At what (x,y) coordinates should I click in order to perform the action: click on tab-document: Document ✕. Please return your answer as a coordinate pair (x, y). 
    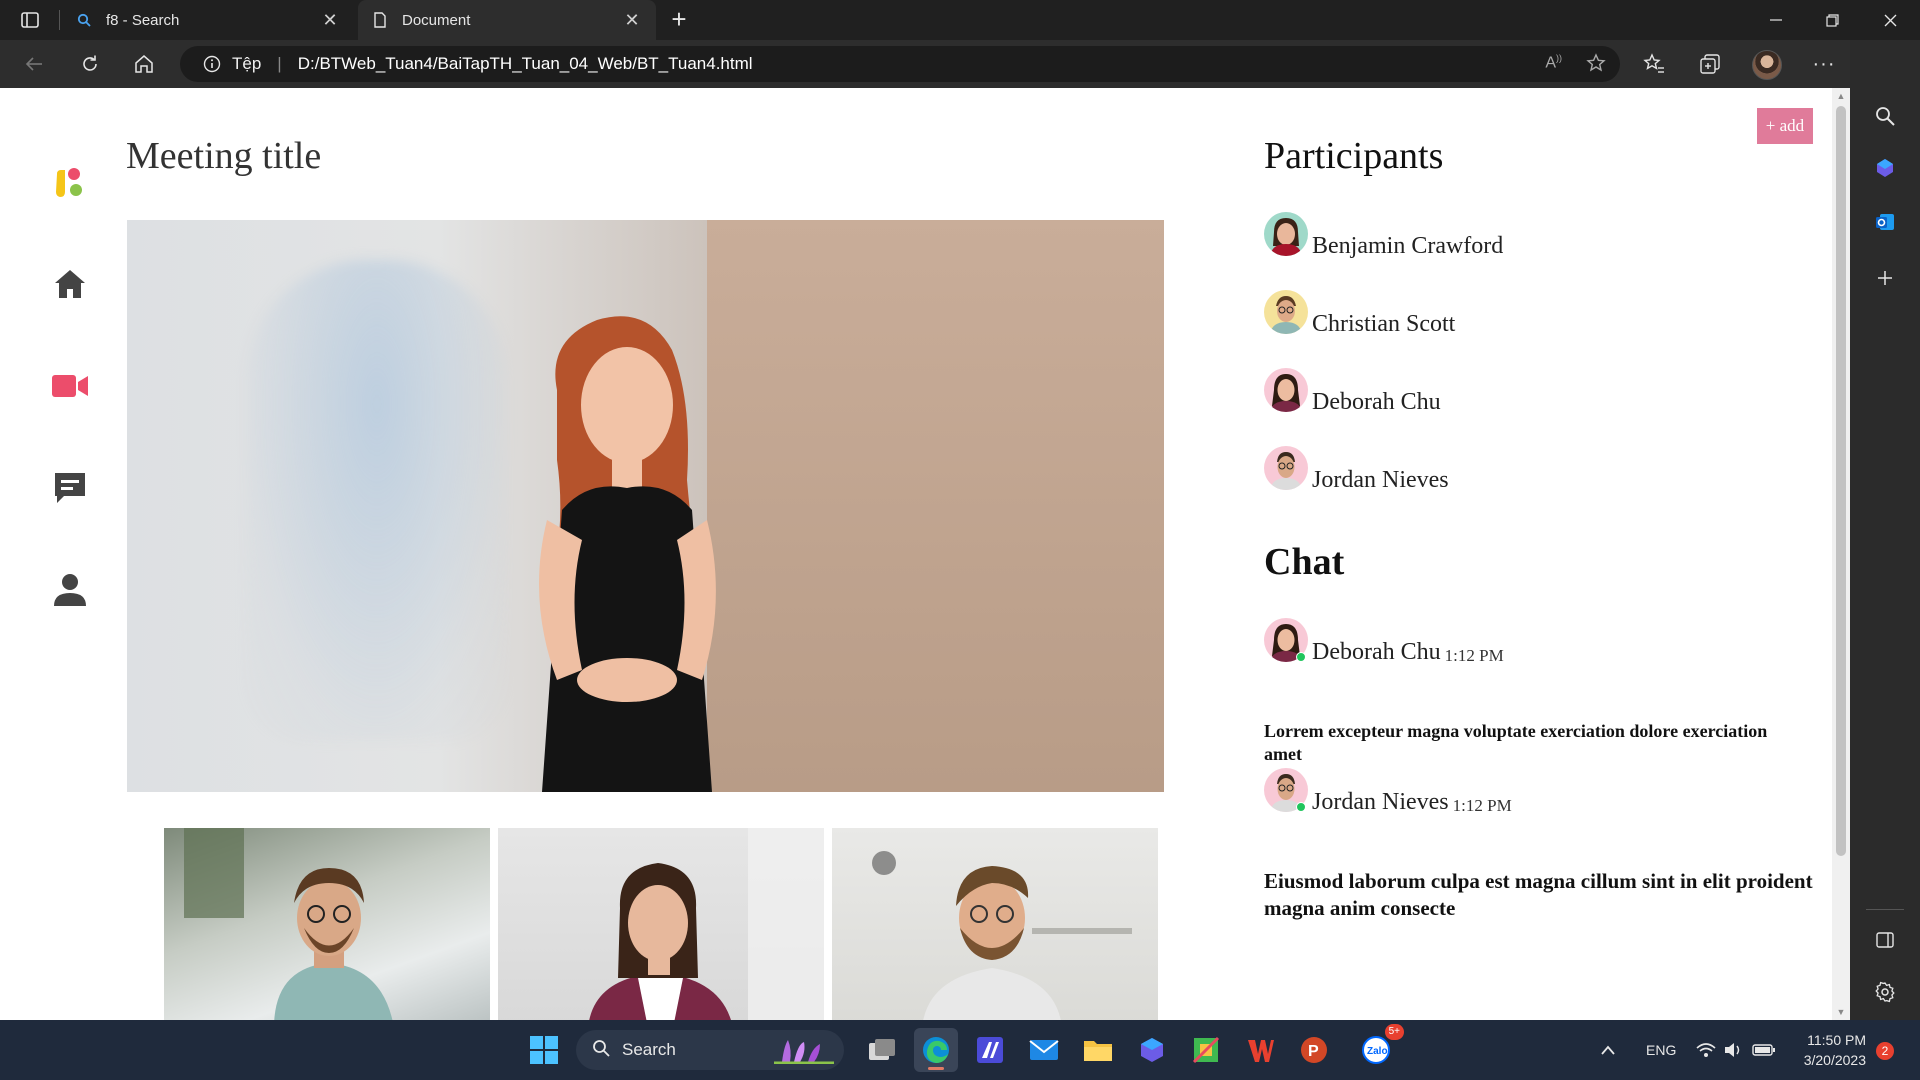
    Looking at the image, I should click on (507, 20).